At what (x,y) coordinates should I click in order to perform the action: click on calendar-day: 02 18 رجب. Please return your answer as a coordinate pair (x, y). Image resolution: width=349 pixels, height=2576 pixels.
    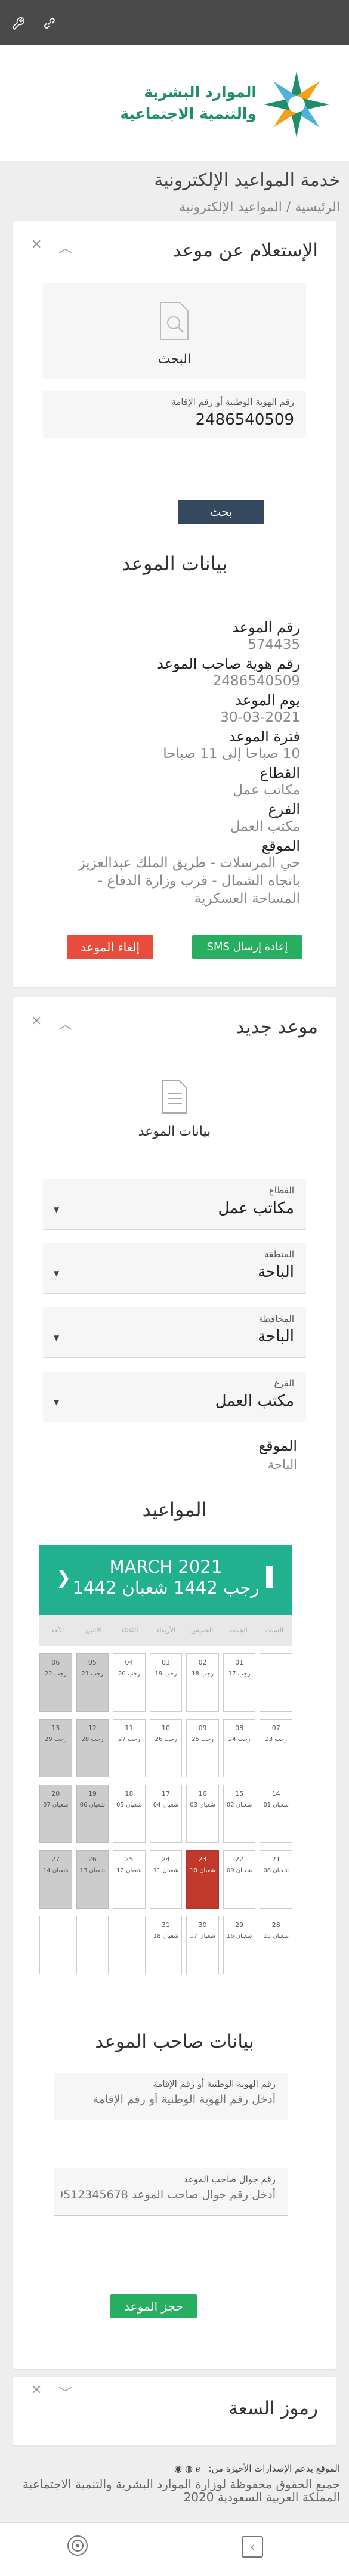
    Looking at the image, I should click on (202, 1682).